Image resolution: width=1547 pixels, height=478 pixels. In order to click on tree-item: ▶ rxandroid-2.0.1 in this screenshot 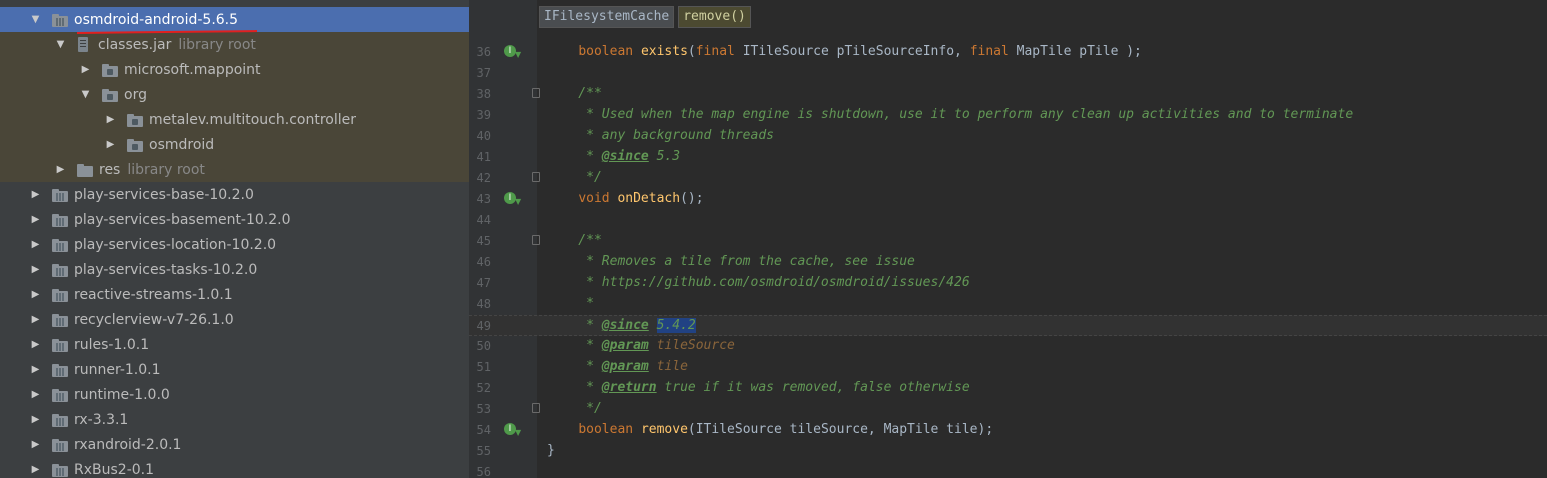, I will do `click(234, 444)`.